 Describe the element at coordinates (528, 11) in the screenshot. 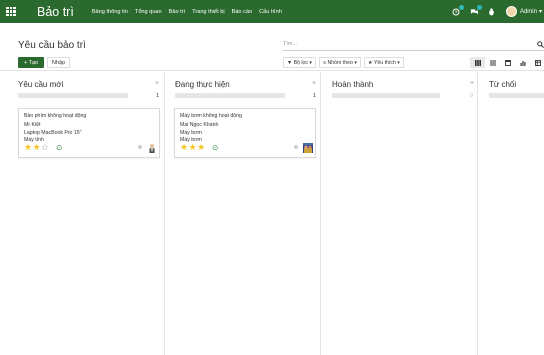

I see `user-name: Admin` at that location.